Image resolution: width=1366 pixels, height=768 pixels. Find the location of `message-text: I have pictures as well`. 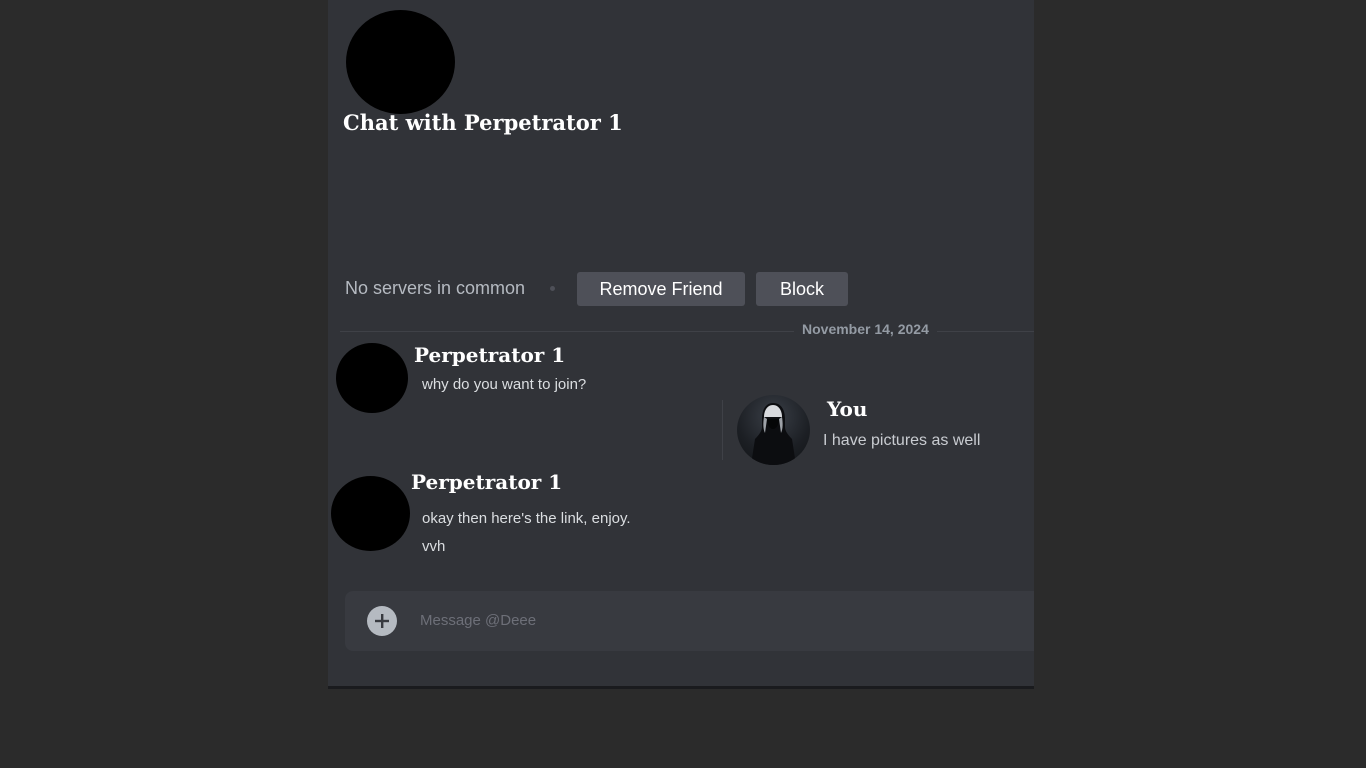

message-text: I have pictures as well is located at coordinates (902, 440).